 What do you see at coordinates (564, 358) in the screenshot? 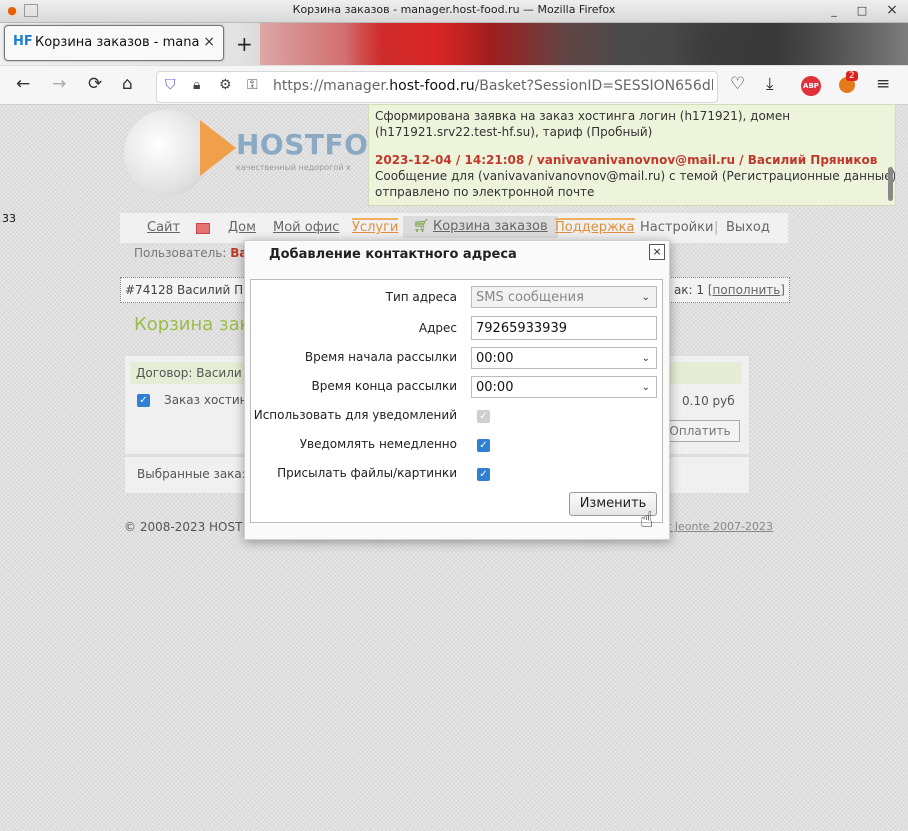
I see `start-time-select: 00:00 ⌄` at bounding box center [564, 358].